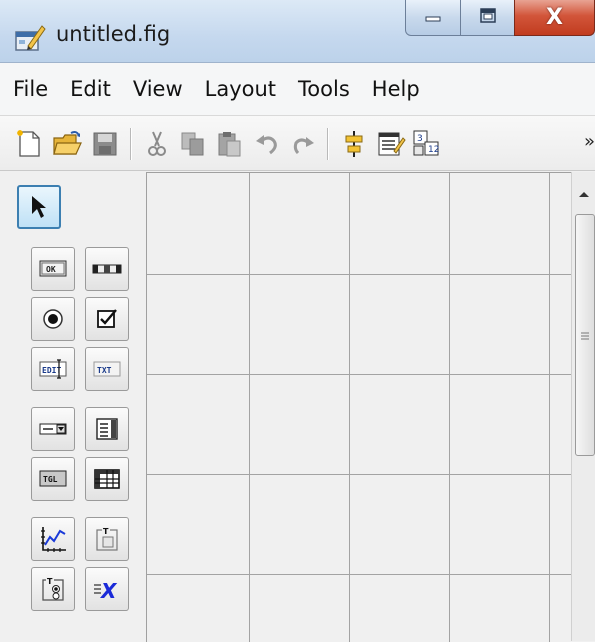 The image size is (595, 642). I want to click on toolbar-overflow-icon: », so click(589, 141).